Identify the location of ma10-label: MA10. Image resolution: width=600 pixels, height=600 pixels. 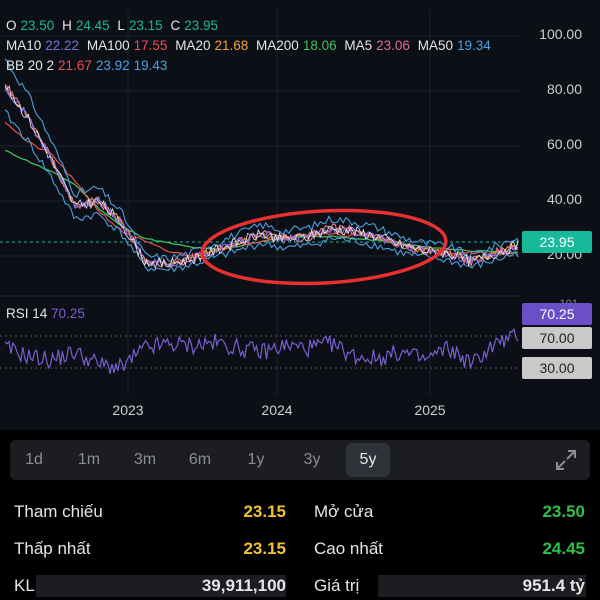
(24, 45).